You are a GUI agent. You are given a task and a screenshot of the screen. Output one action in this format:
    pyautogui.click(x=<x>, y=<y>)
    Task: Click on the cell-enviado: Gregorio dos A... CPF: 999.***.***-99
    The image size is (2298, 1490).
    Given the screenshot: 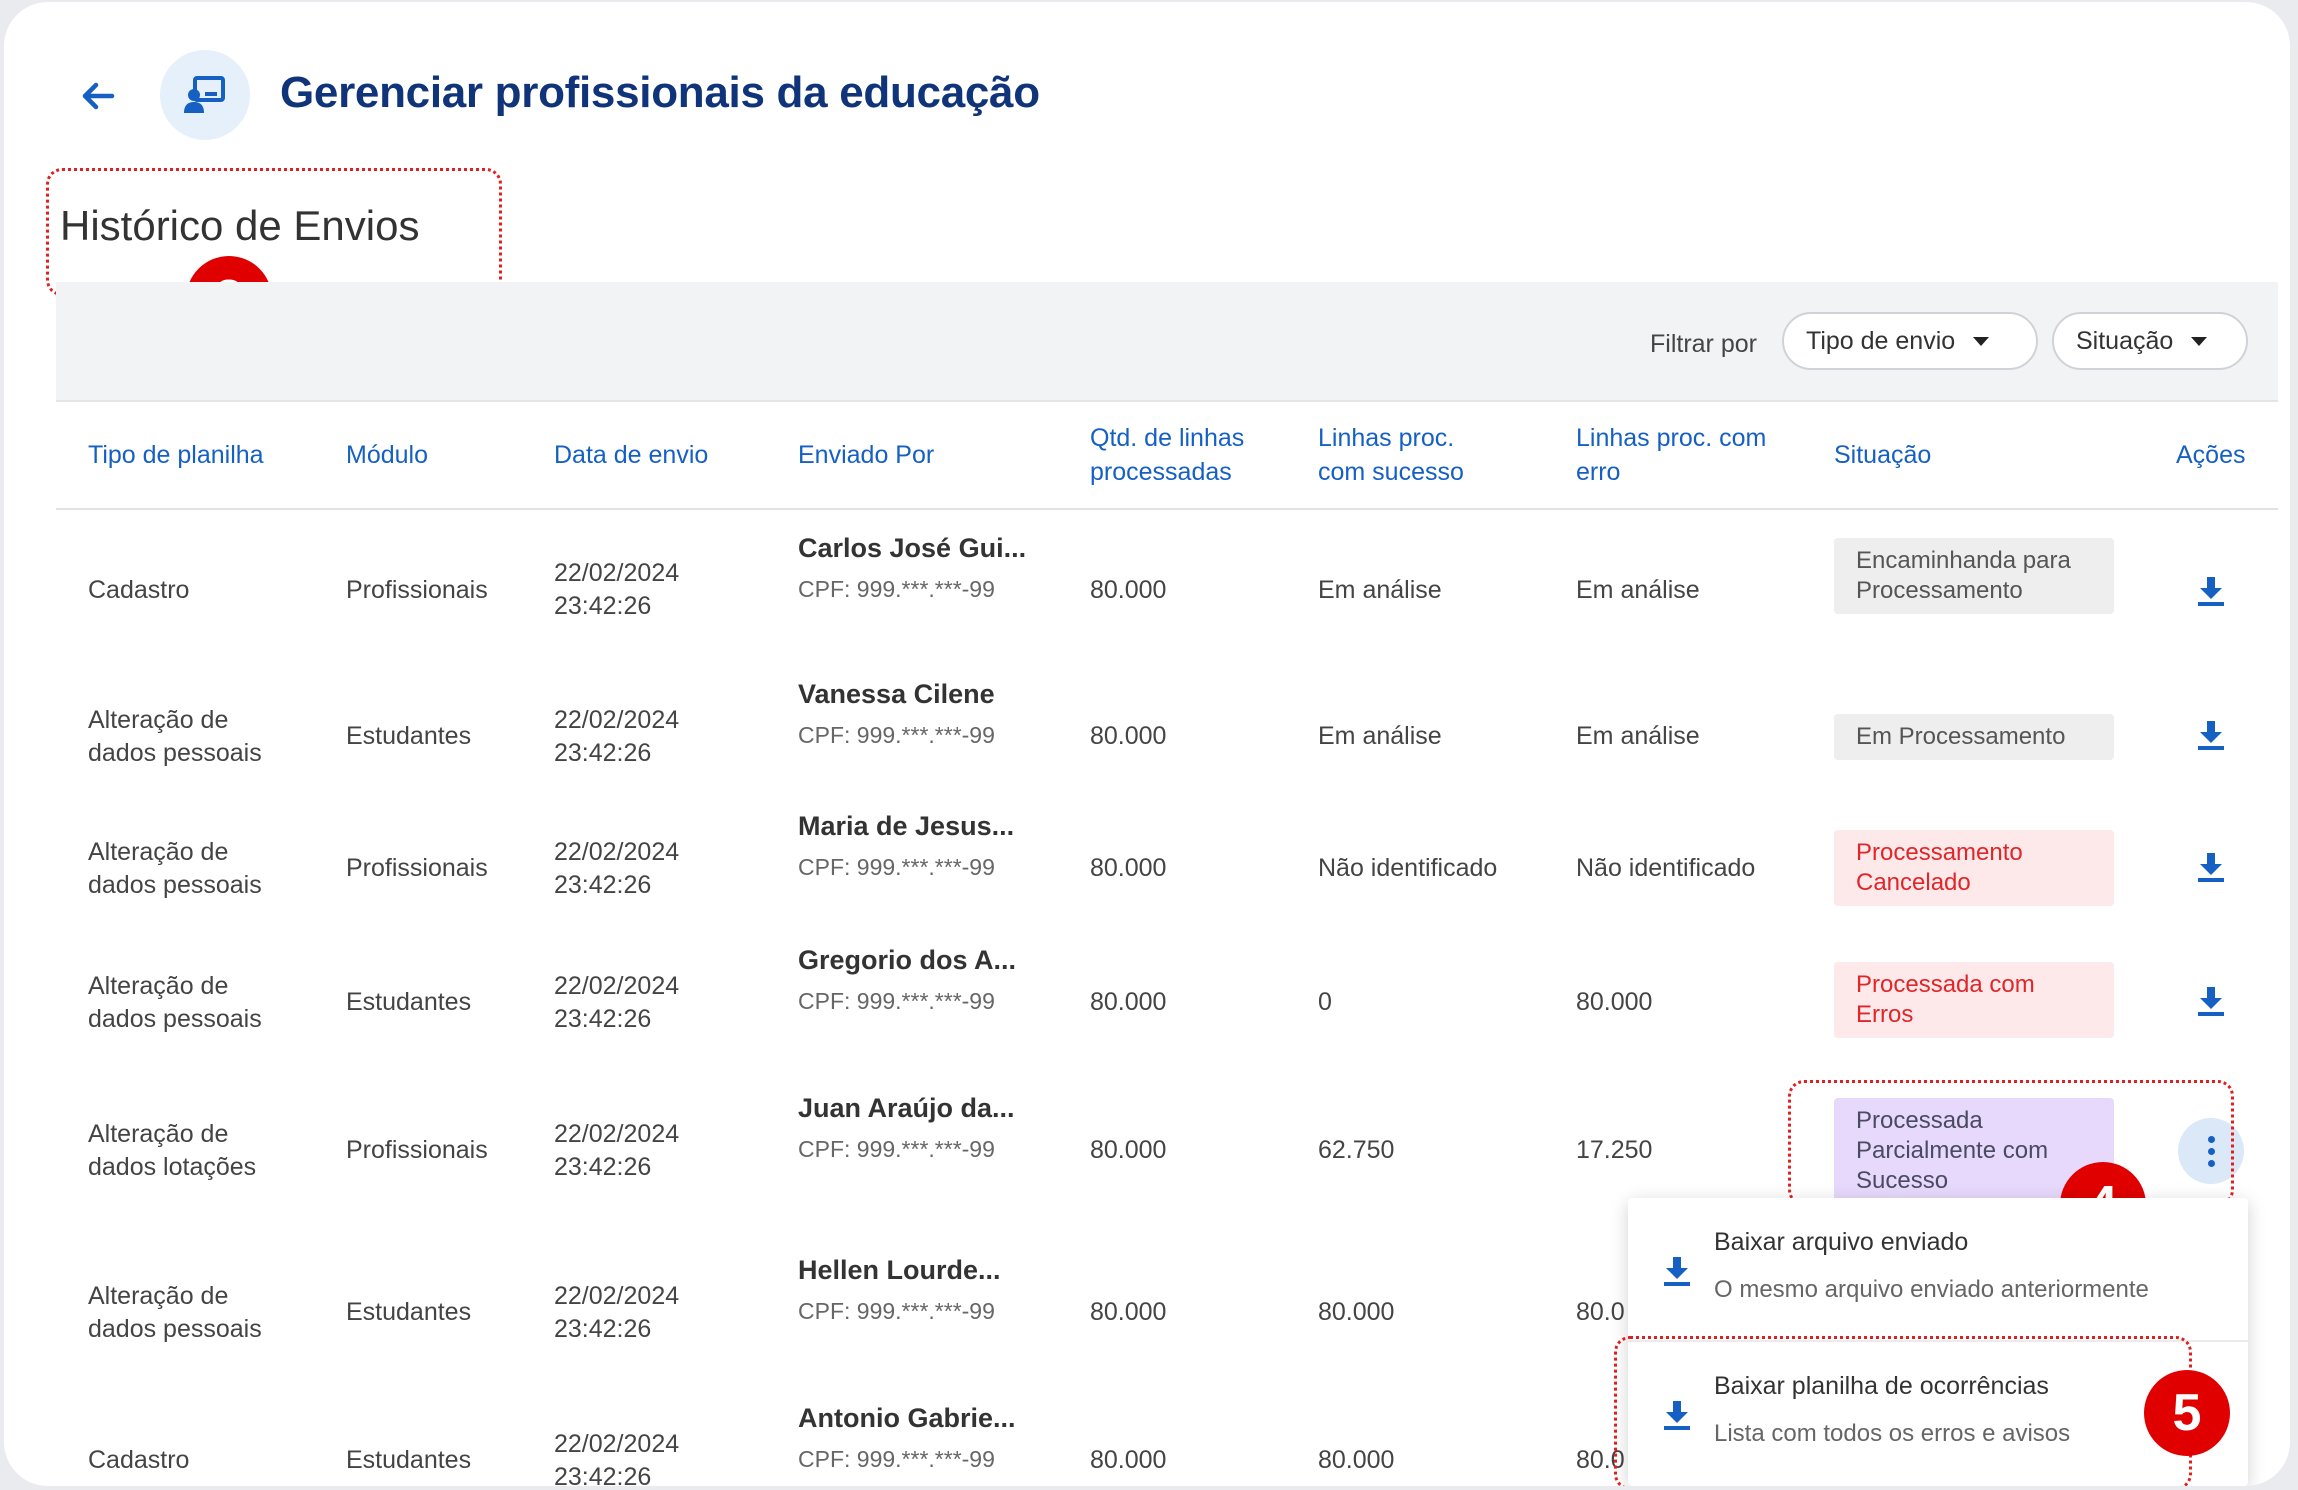 What is the action you would take?
    pyautogui.click(x=907, y=981)
    